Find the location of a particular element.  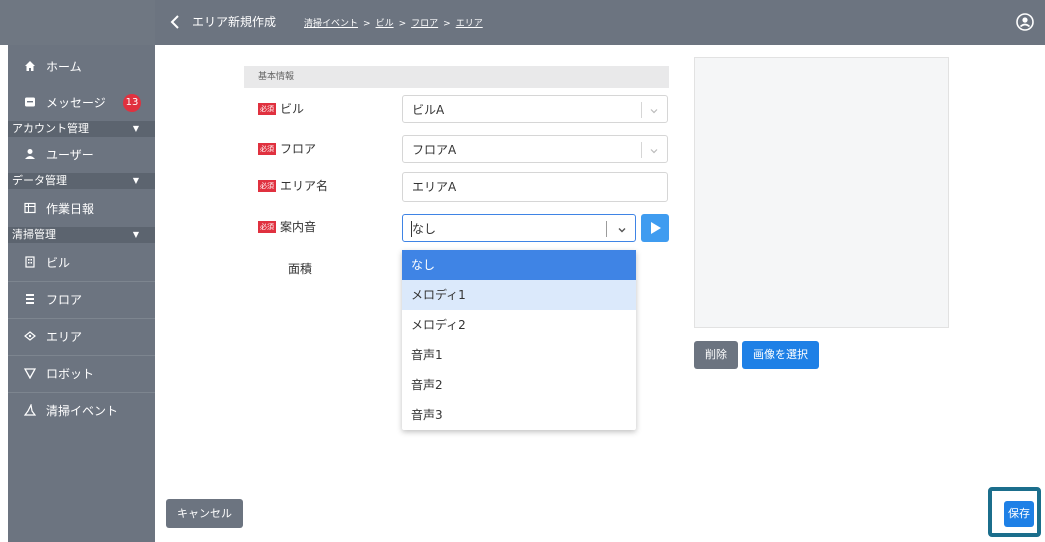

breadcrumb-link-area: エリア is located at coordinates (469, 24).